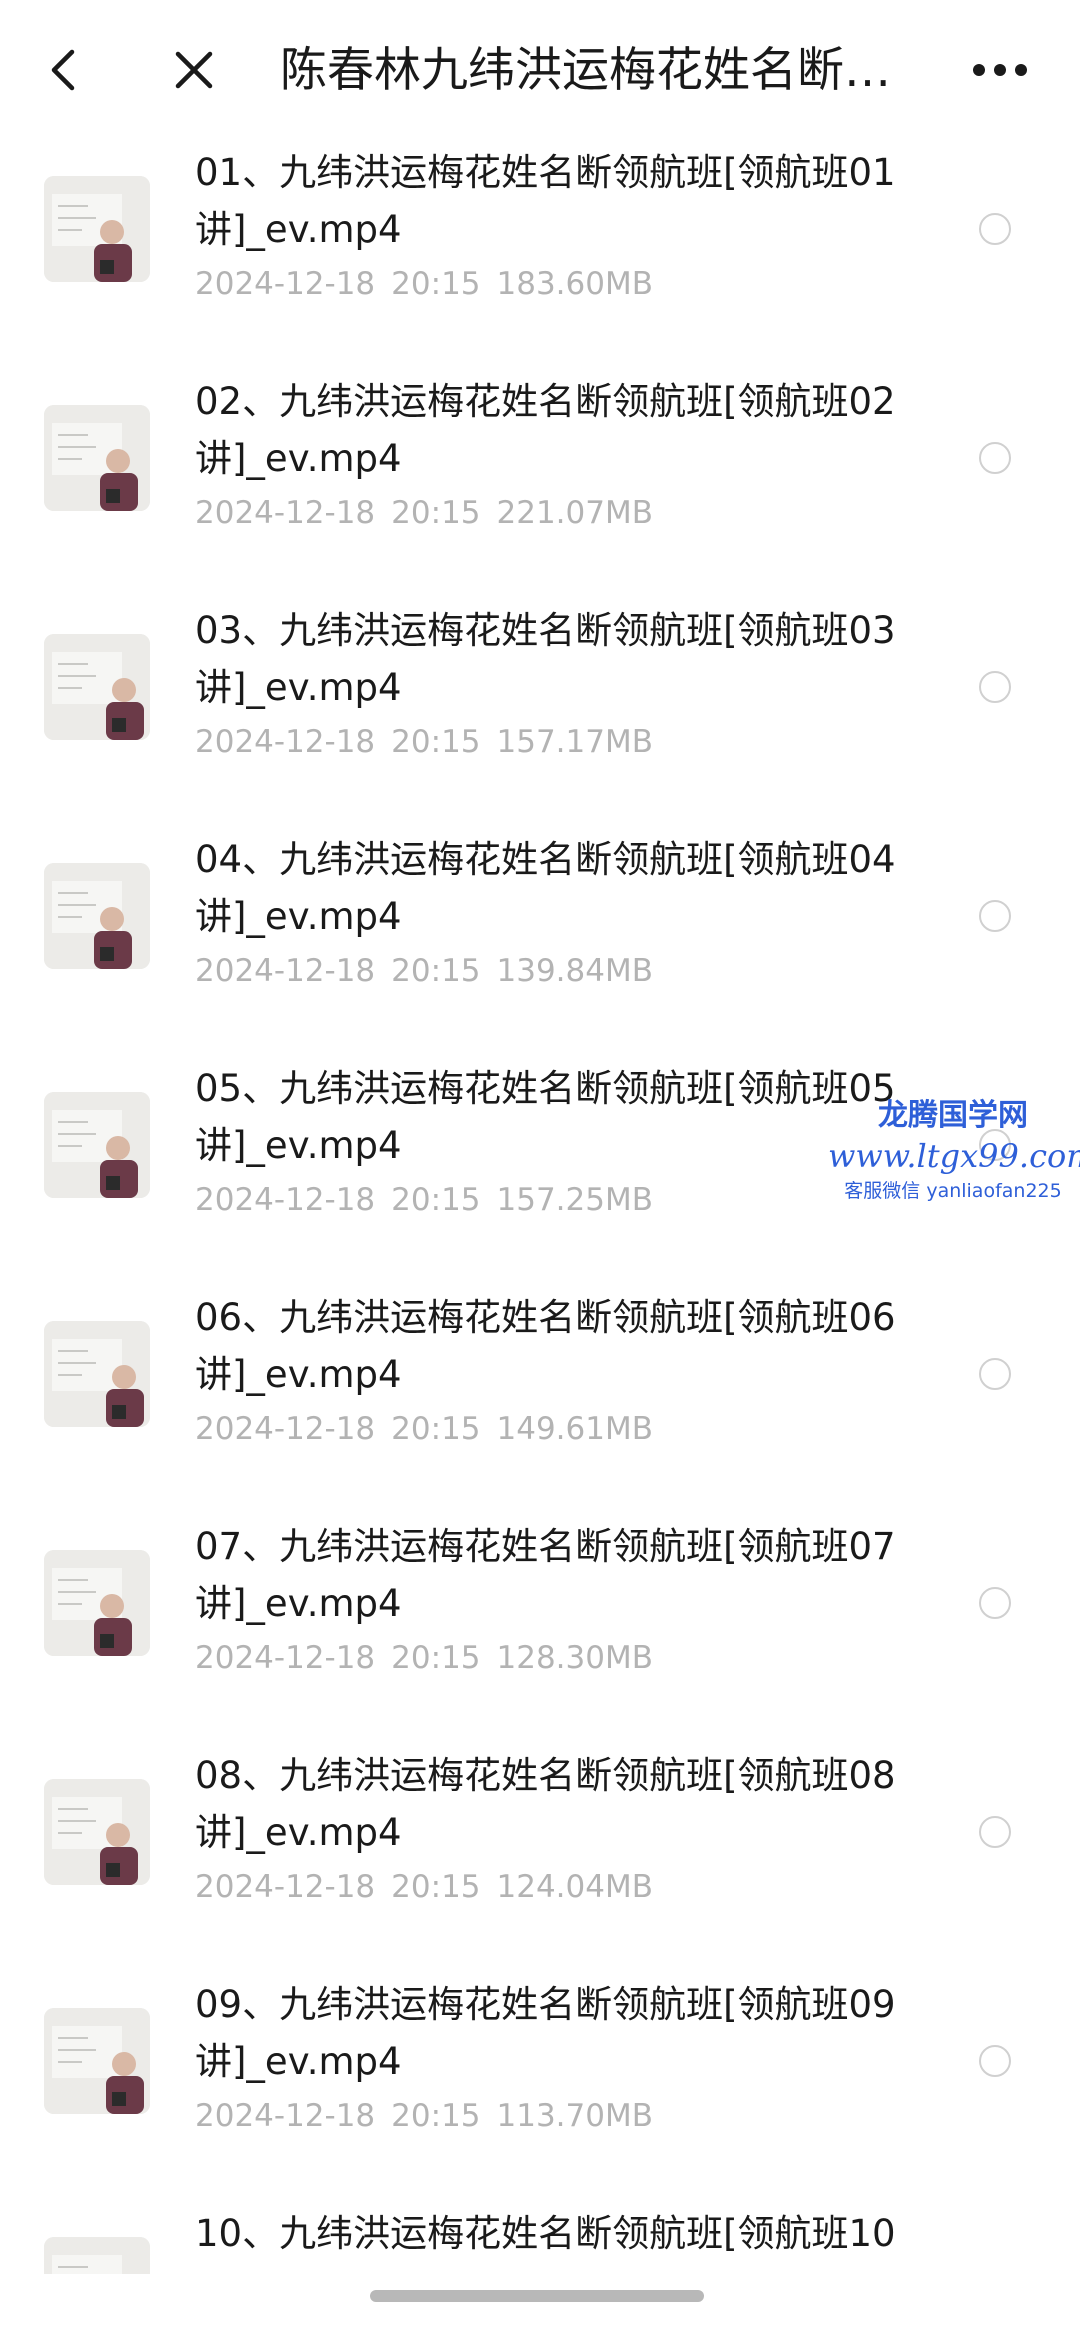 This screenshot has width=1080, height=2344. I want to click on file-list-item: 10、九纬洪运梅花姓名断领航班[领航班10, so click(540, 2238).